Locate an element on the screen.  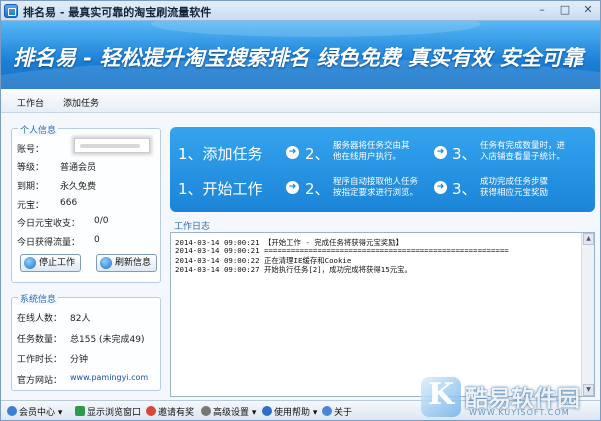
member-center-label: 会员中心 ▾ is located at coordinates (41, 413).